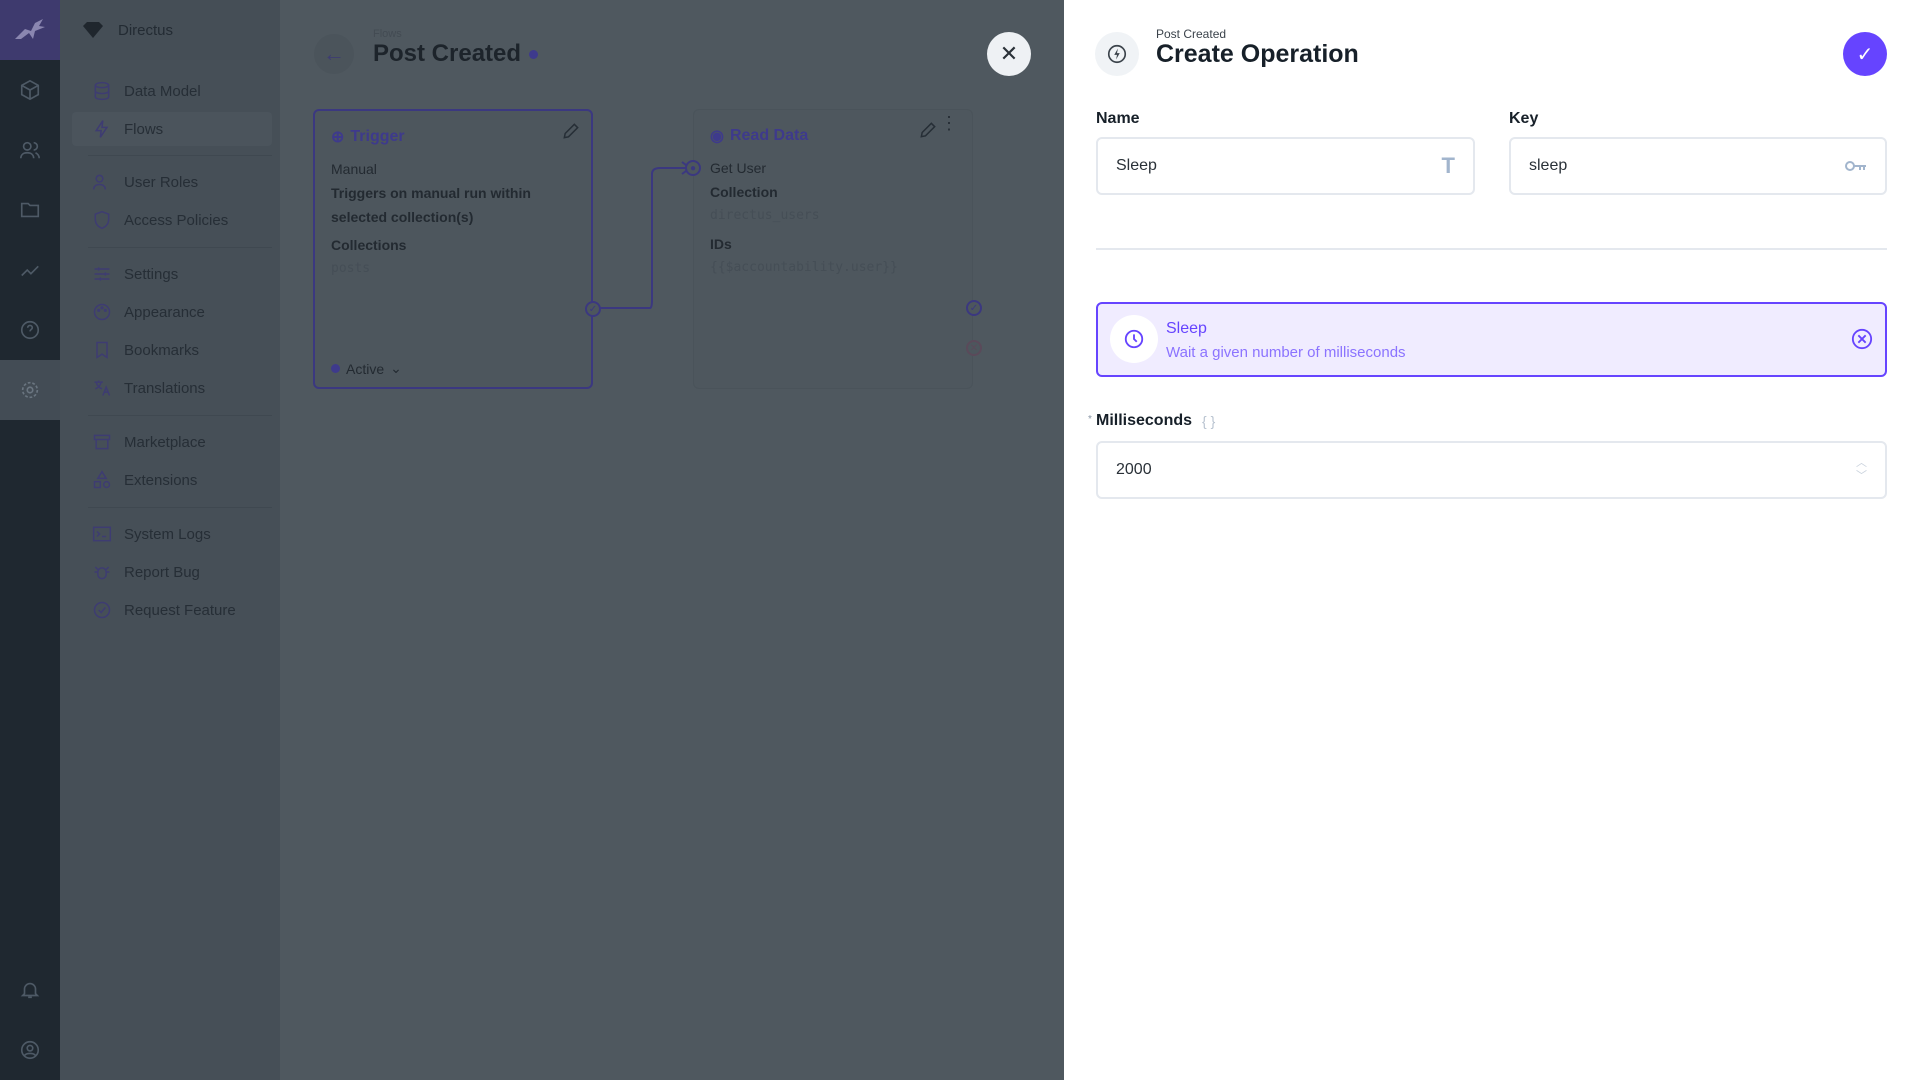 The height and width of the screenshot is (1080, 1920). I want to click on eye-icon: ◉, so click(717, 136).